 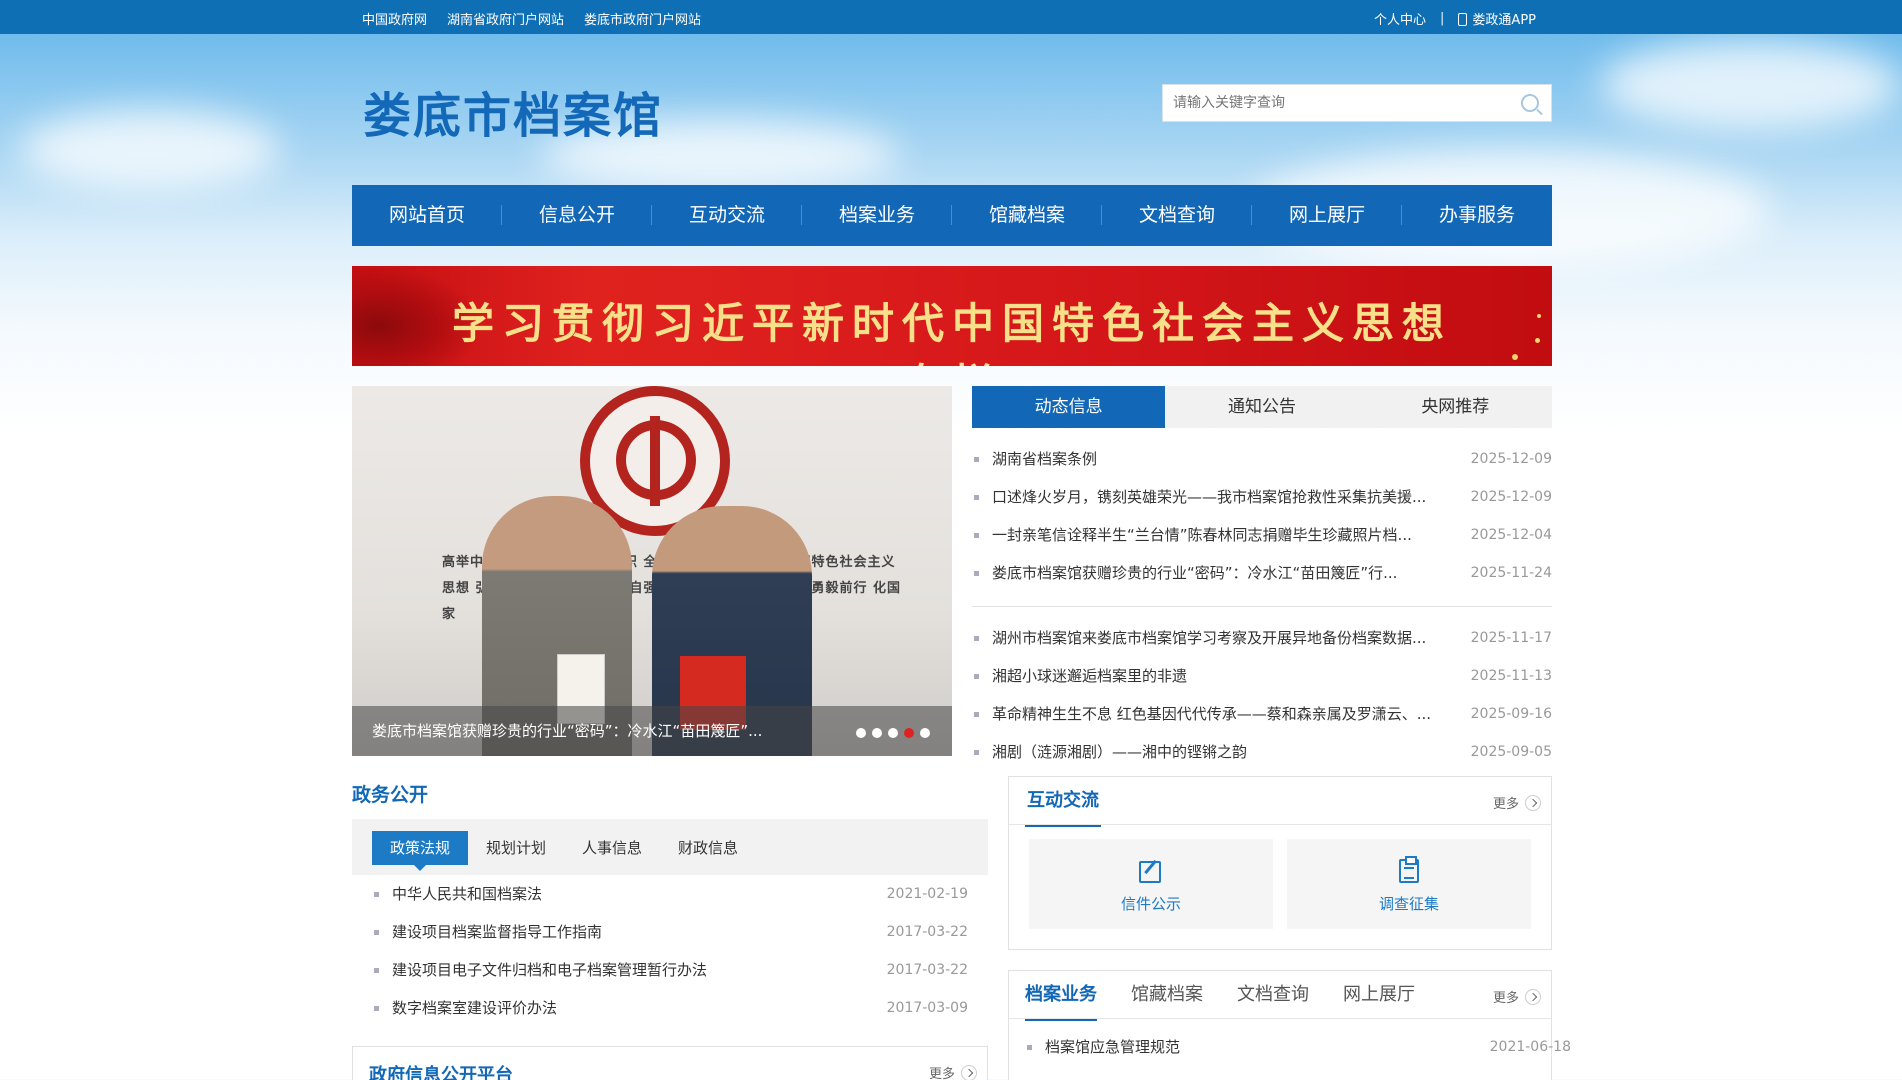 What do you see at coordinates (1150, 872) in the screenshot?
I see `edit-icon` at bounding box center [1150, 872].